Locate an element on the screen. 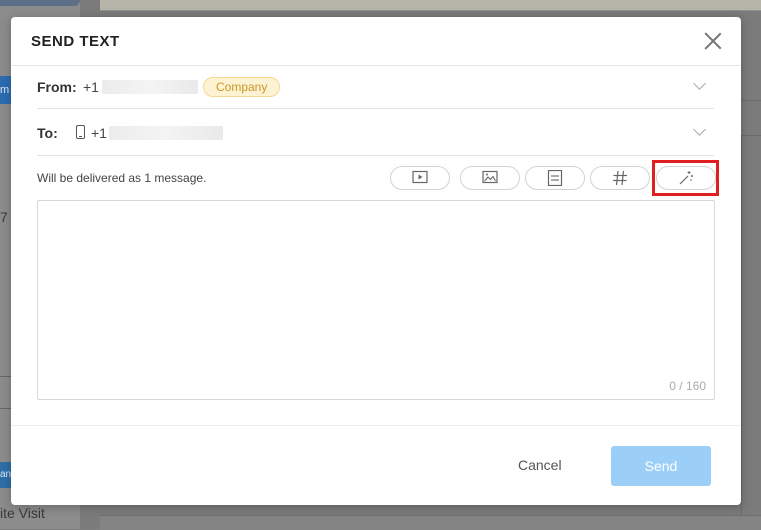 The image size is (761, 530). delivery-note: Will be delivered as 1 message. is located at coordinates (122, 178).